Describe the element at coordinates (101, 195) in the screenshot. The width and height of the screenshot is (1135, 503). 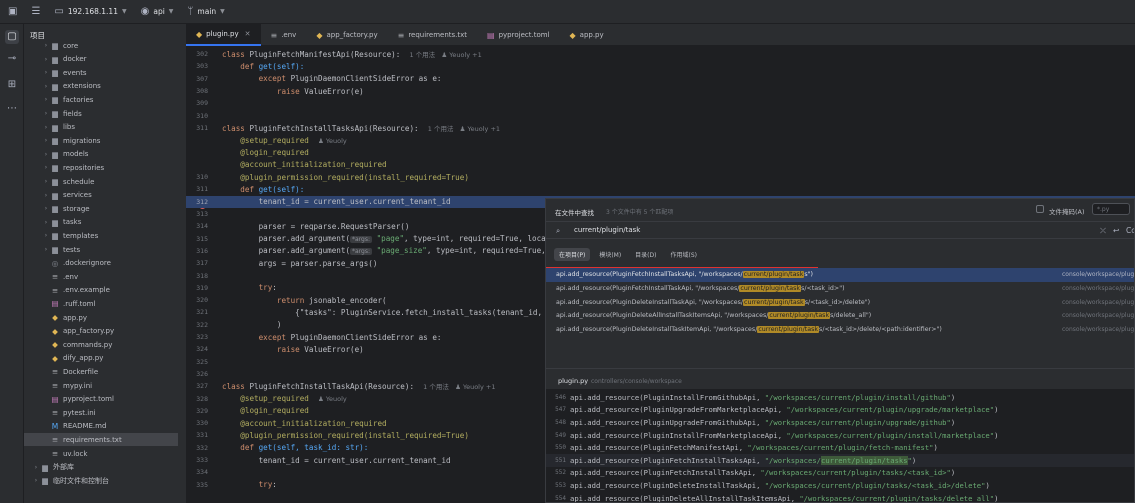
I see `tree-item: › ▆ services` at that location.